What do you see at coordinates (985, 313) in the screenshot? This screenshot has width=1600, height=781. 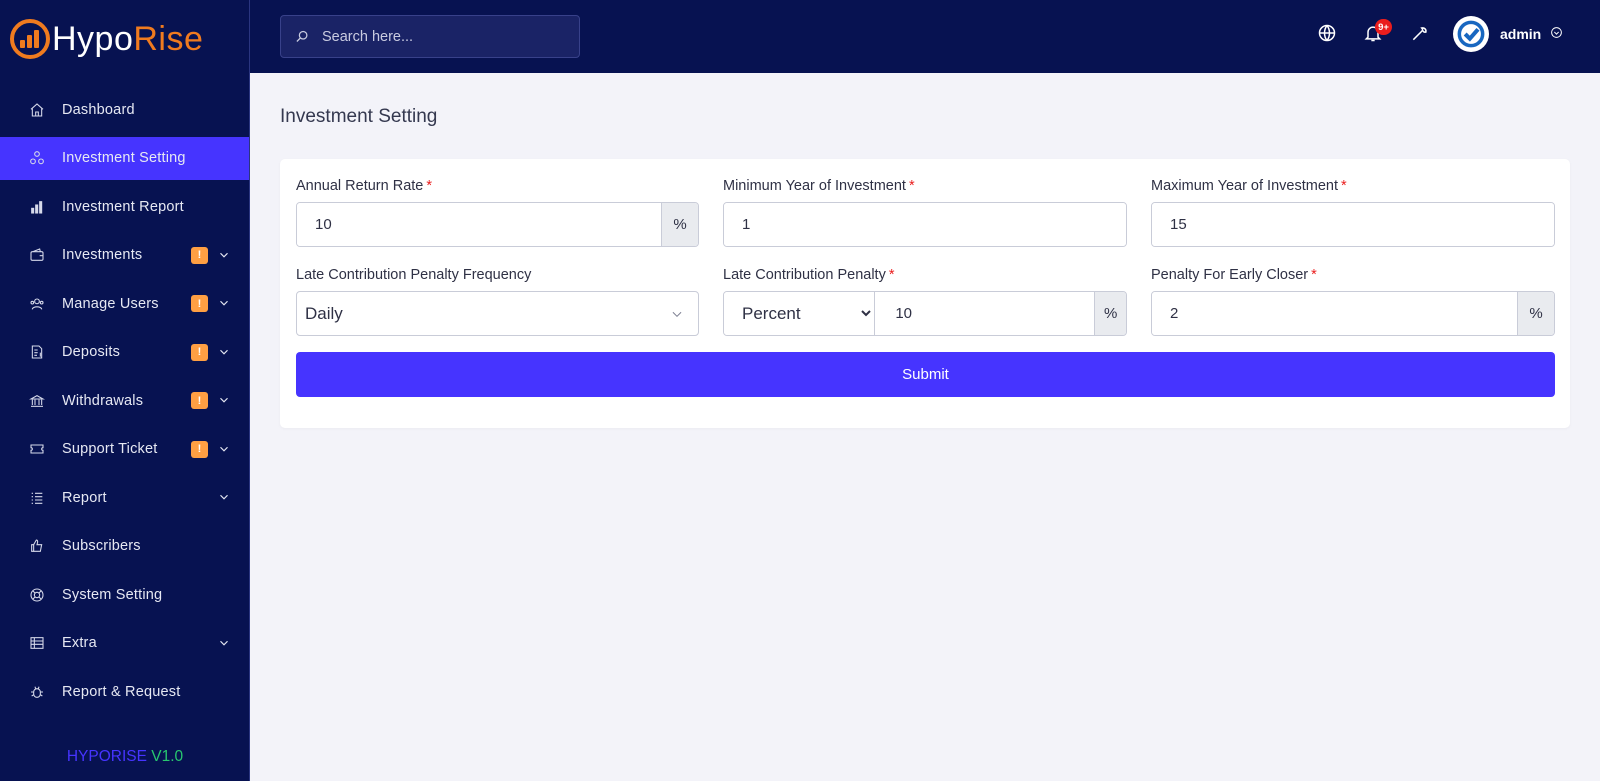 I see `late-penalty-input` at bounding box center [985, 313].